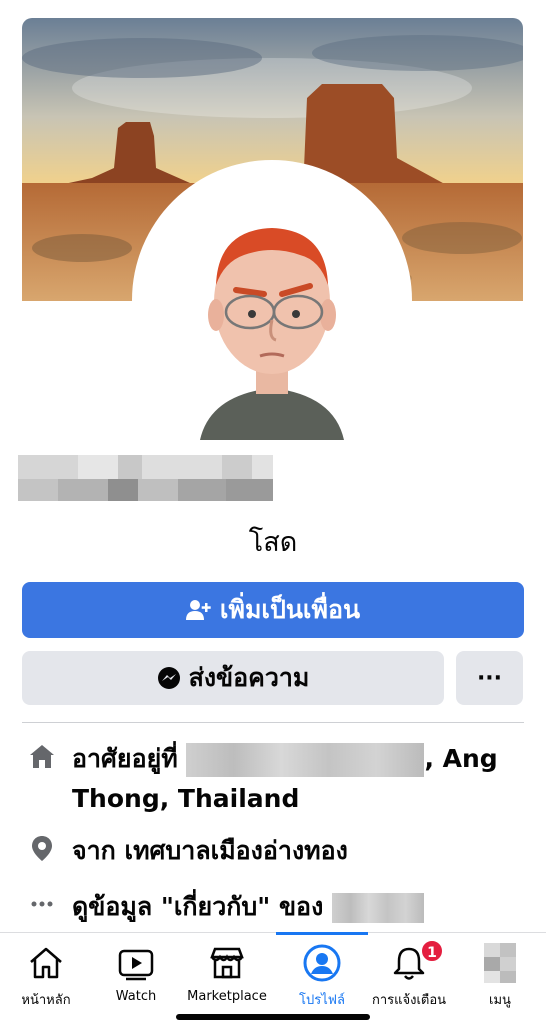 Image resolution: width=546 pixels, height=1024 pixels. I want to click on lives-in-line2: Thong, Thailand, so click(186, 798).